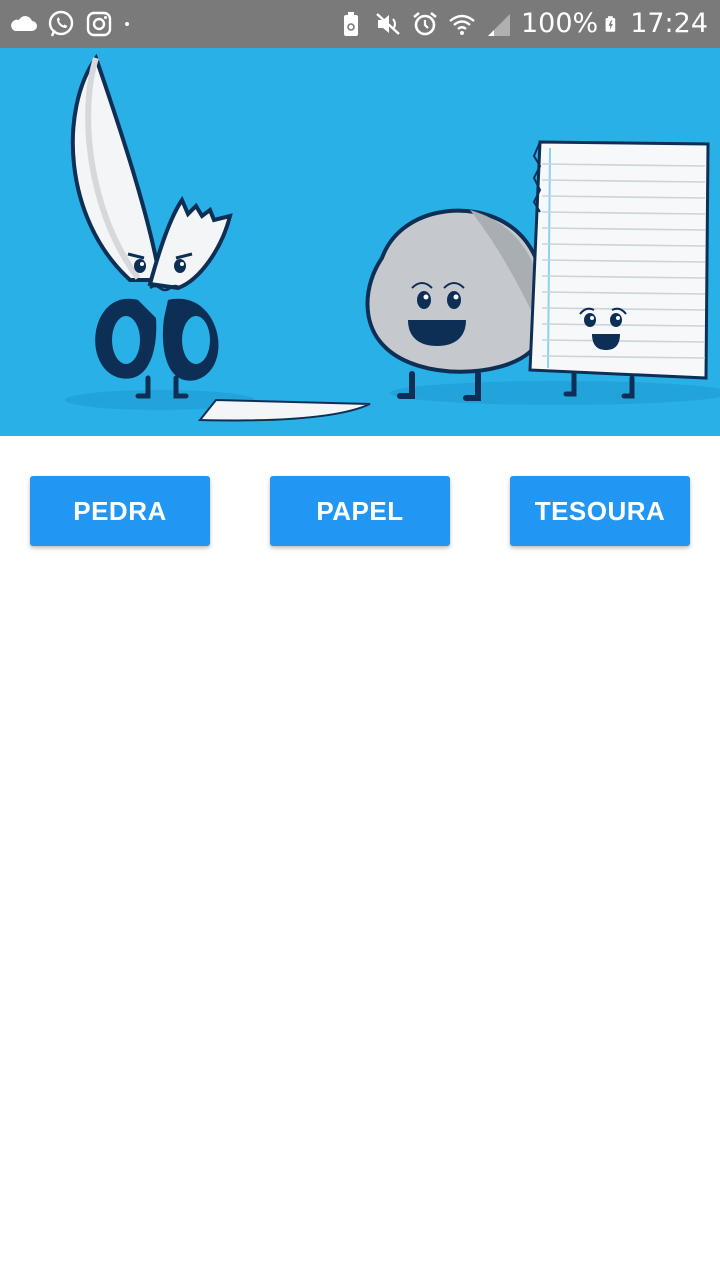  I want to click on paper-button: PAPEL, so click(360, 511).